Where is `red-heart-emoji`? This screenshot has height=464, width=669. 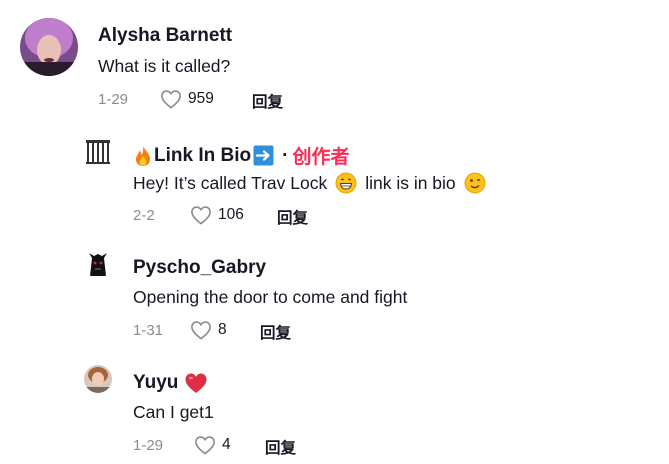
red-heart-emoji is located at coordinates (196, 383).